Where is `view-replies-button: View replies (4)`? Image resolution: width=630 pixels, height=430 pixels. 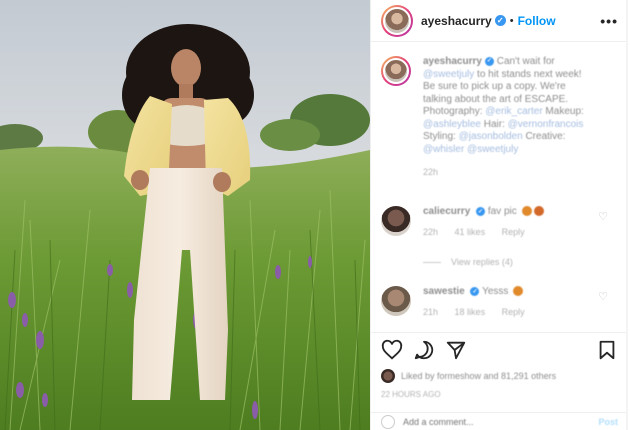 view-replies-button: View replies (4) is located at coordinates (468, 262).